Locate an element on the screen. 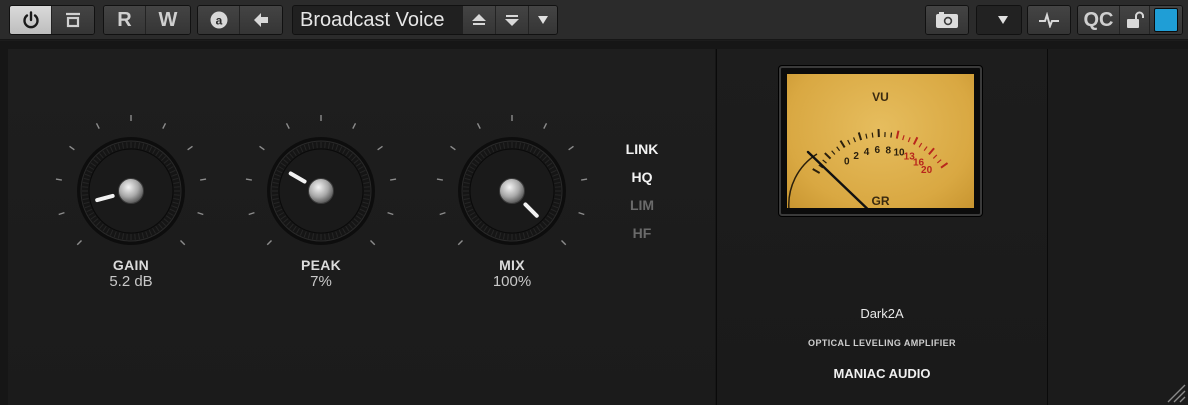 This screenshot has height=405, width=1188. automation-mode-button: a is located at coordinates (219, 20).